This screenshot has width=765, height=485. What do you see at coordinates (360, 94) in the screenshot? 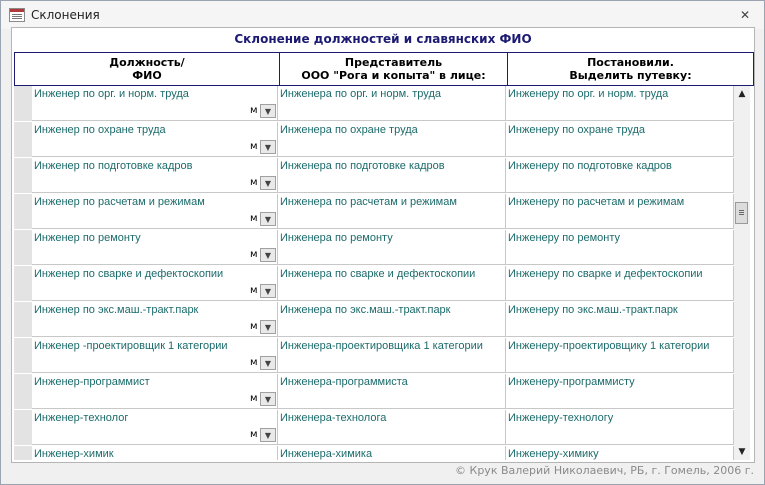
I see `genitive-text: Инженера по орг. и норм. труда` at bounding box center [360, 94].